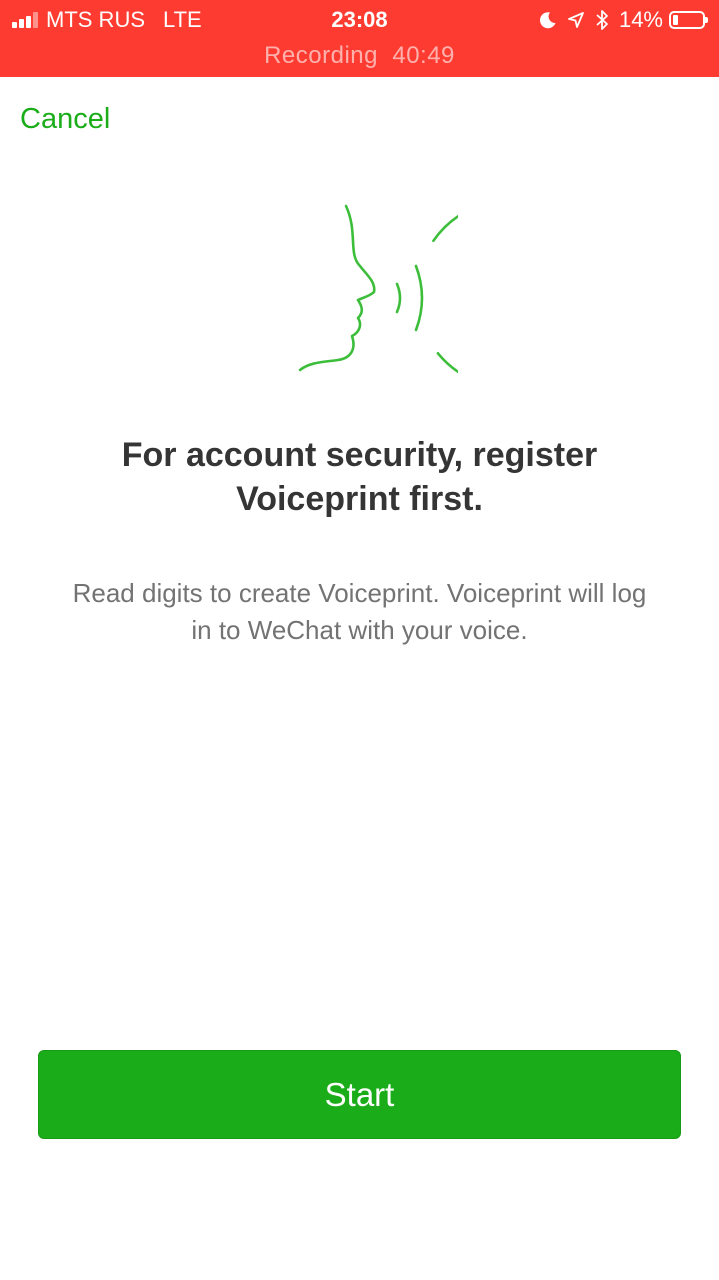 This screenshot has height=1280, width=719. I want to click on voice-profile-icon, so click(378, 289).